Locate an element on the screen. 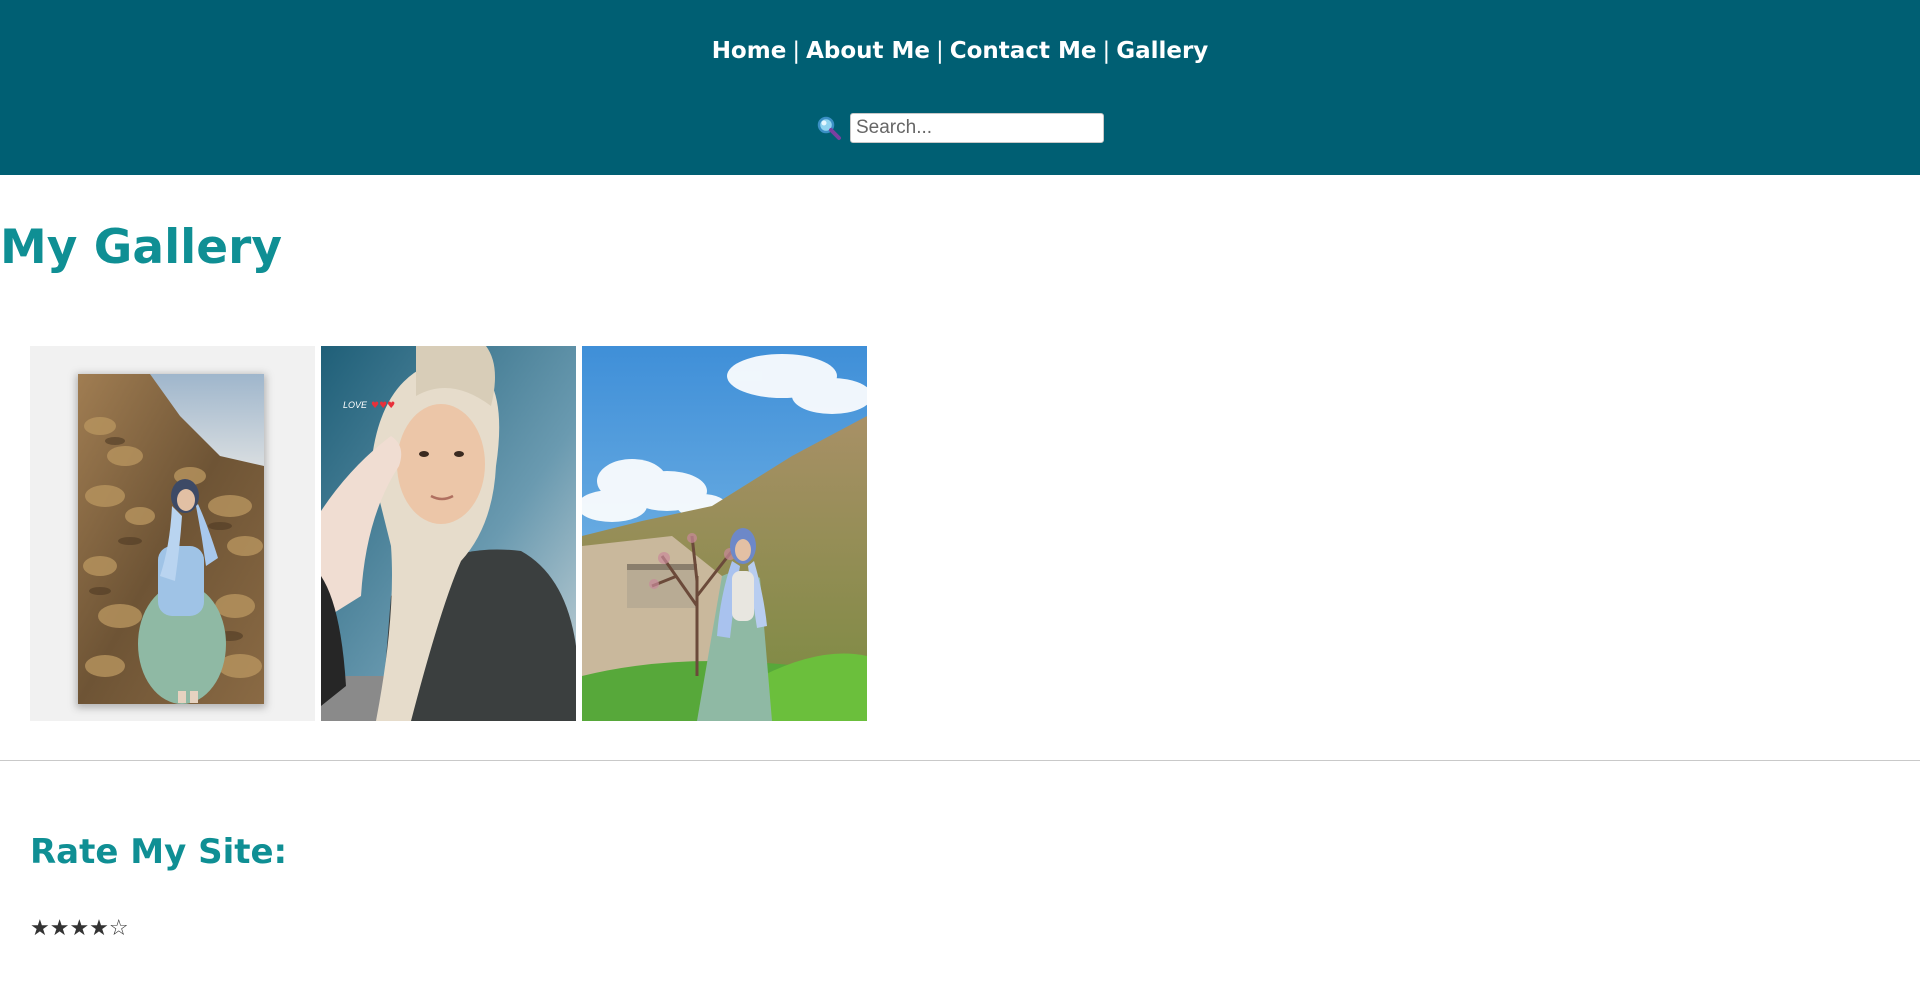 Image resolution: width=1920 pixels, height=991 pixels. photo-overlay-text: LOVE is located at coordinates (355, 405).